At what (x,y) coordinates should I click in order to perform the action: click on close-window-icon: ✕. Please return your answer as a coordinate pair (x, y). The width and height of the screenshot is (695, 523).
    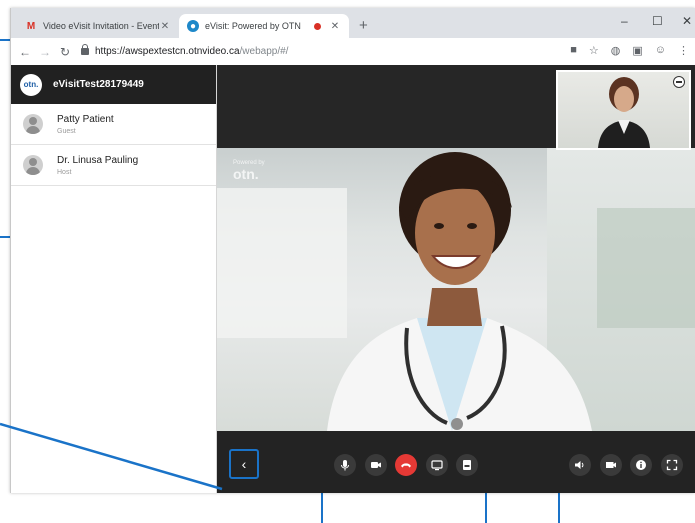
    Looking at the image, I should click on (687, 21).